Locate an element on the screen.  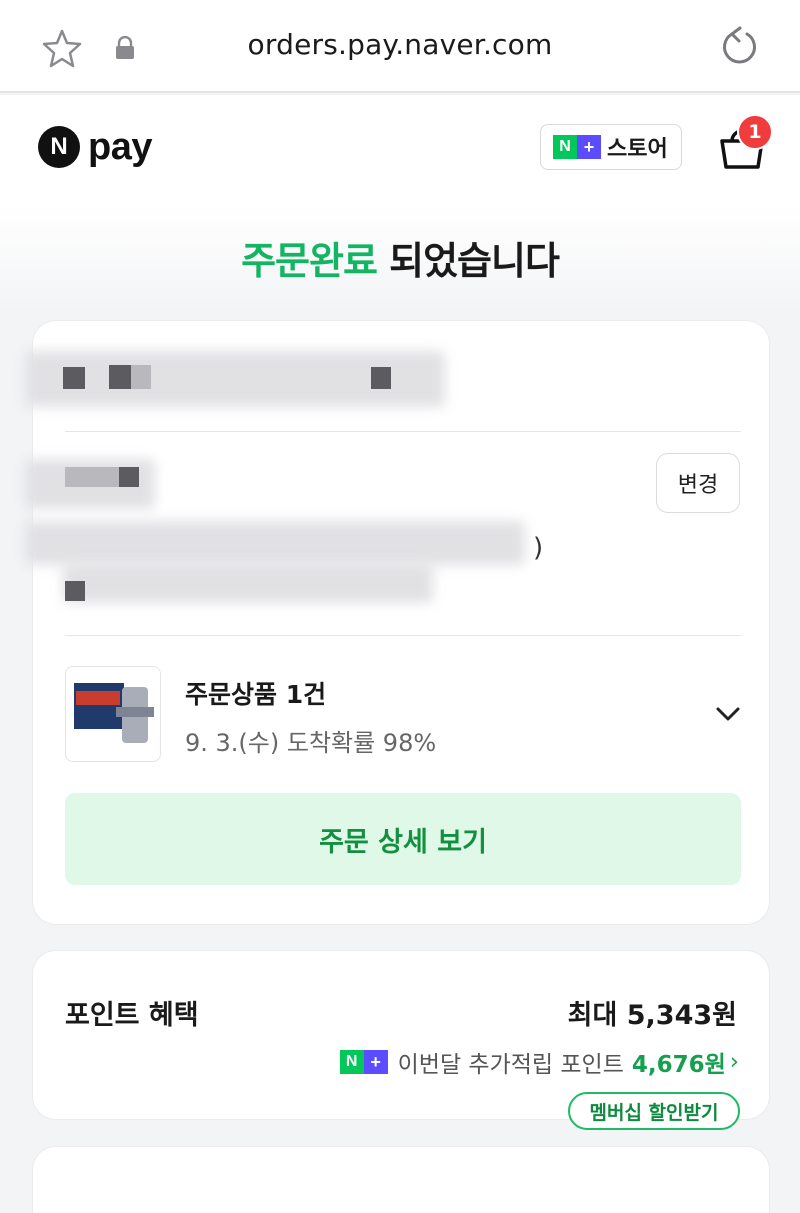
chevron-down-icon is located at coordinates (728, 714).